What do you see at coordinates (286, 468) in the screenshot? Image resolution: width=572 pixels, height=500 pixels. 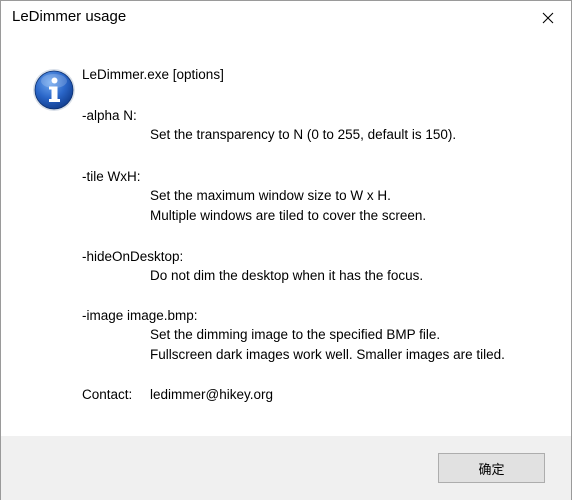 I see `button-bar: 确定` at bounding box center [286, 468].